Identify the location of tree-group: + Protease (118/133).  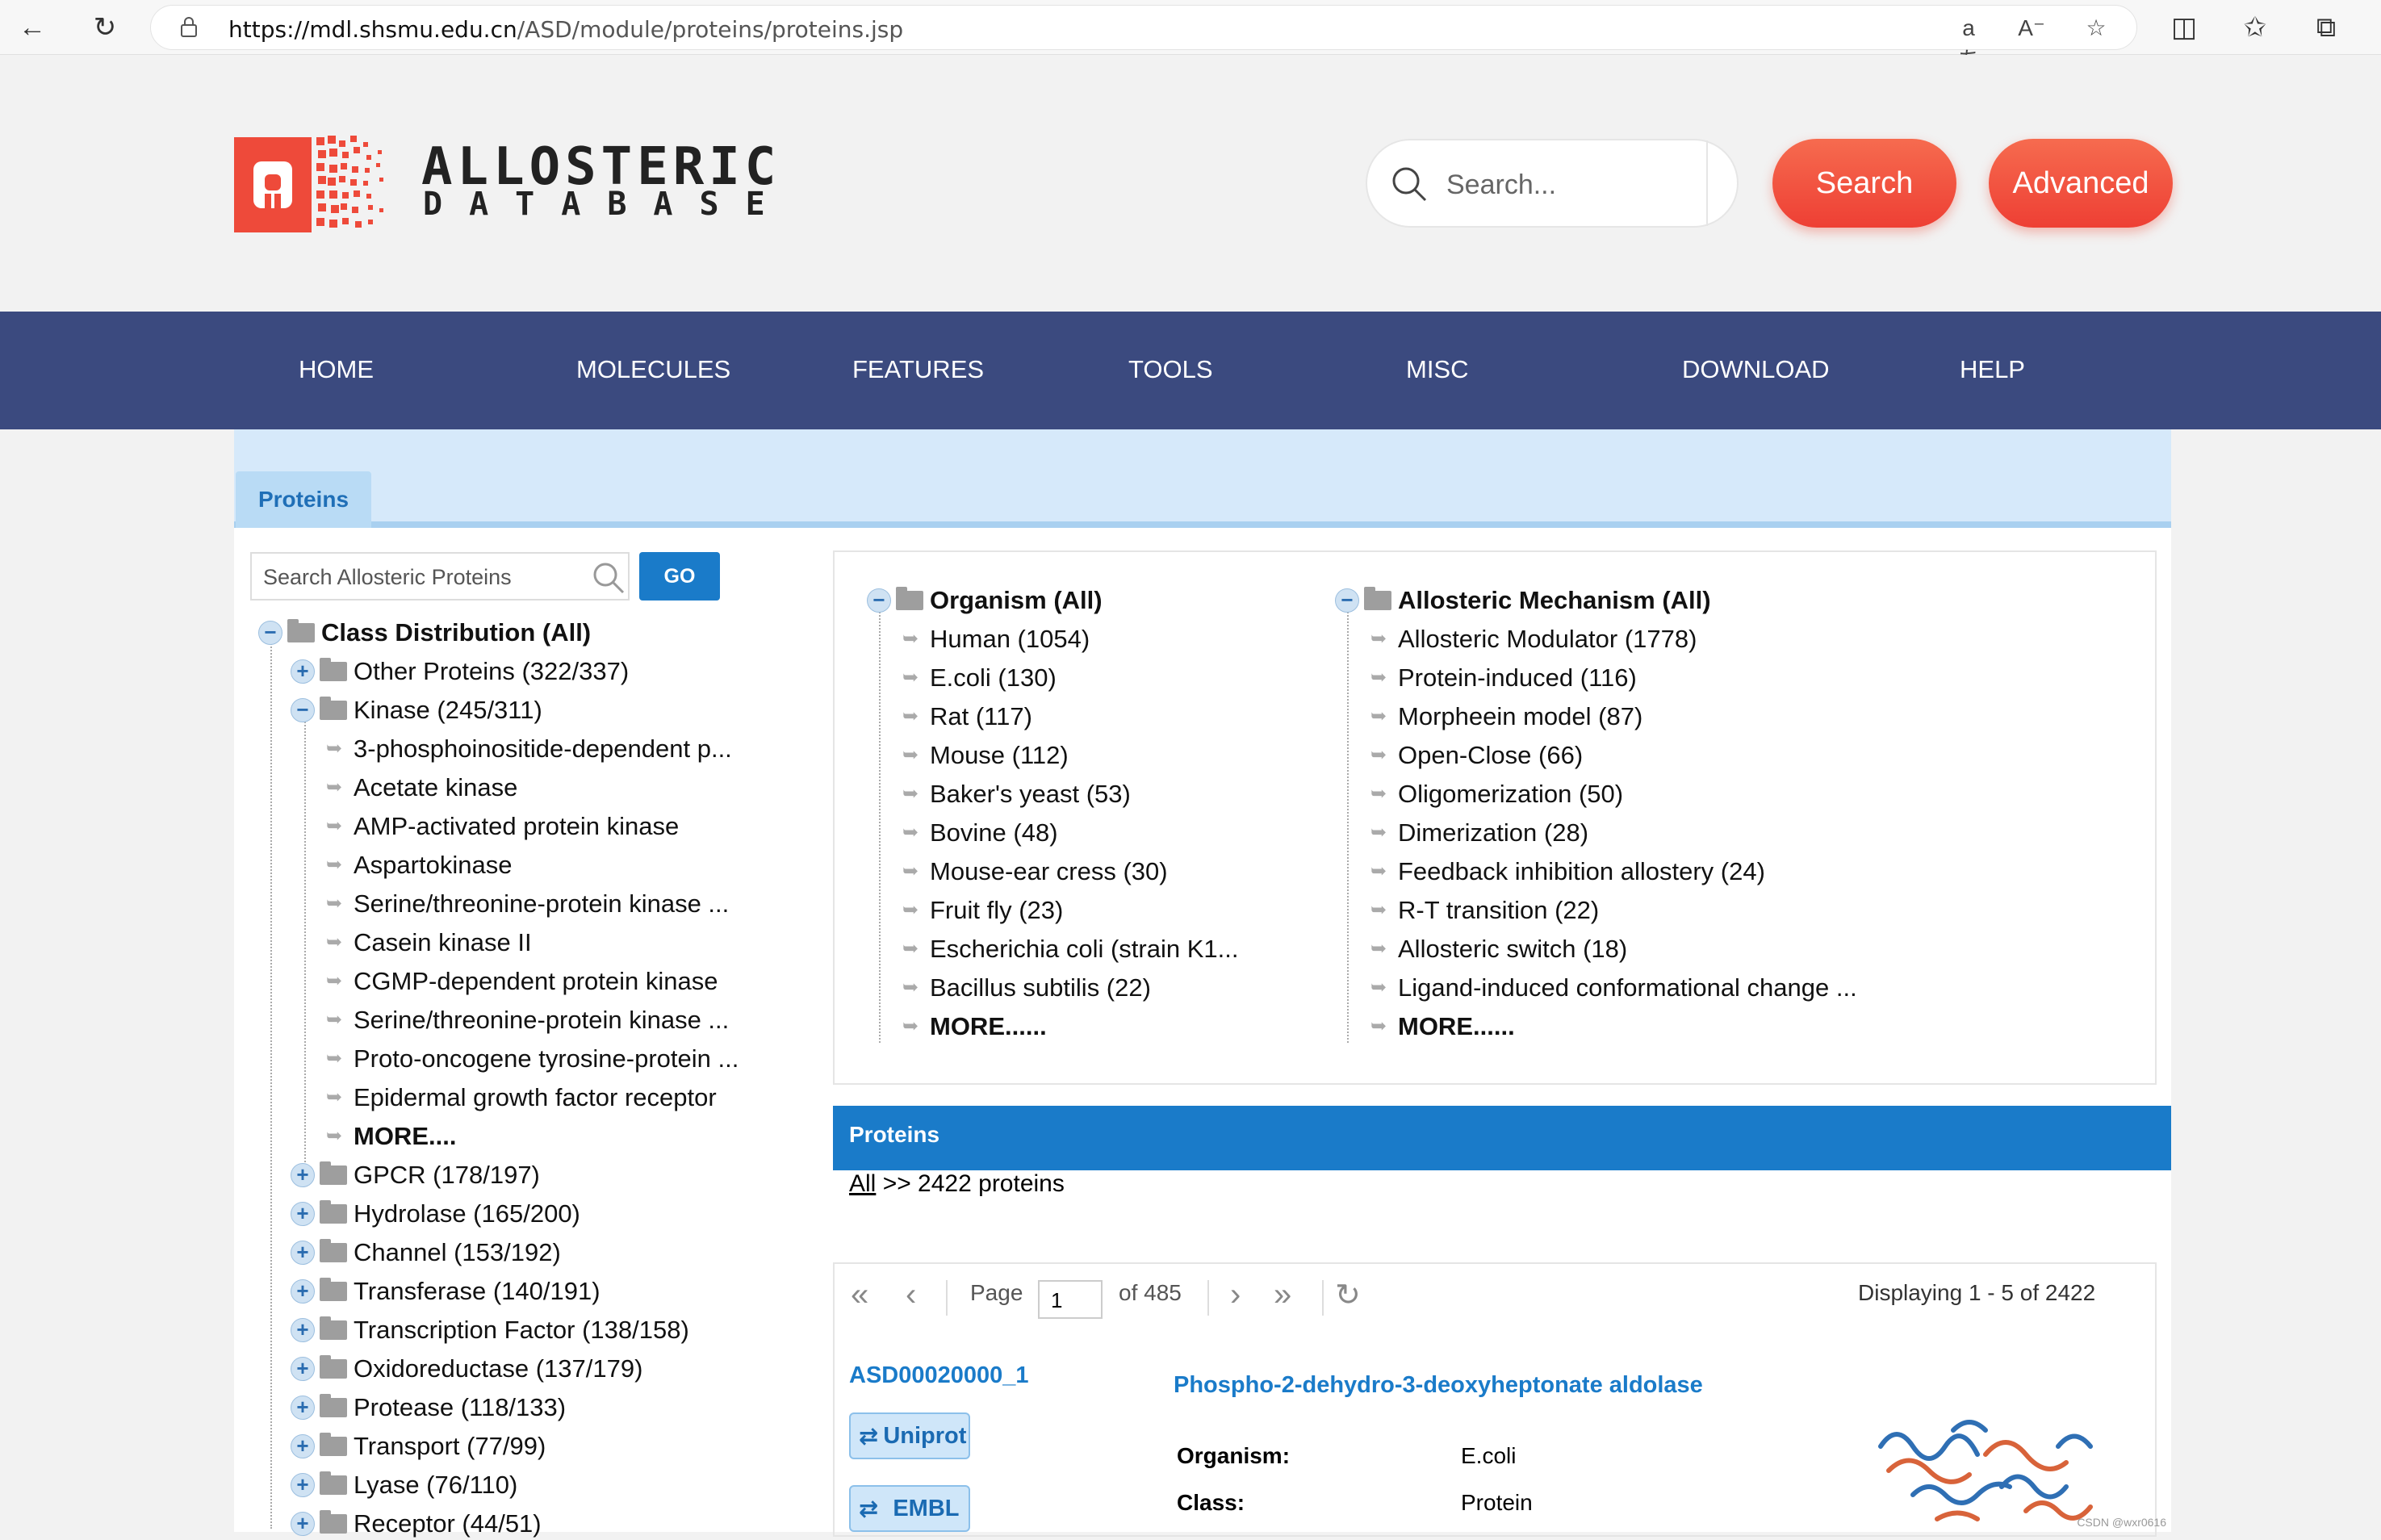
(429, 1408).